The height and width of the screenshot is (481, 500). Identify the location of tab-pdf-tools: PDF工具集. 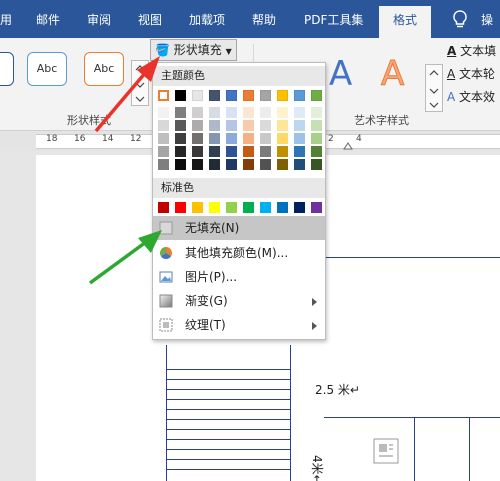
(333, 19).